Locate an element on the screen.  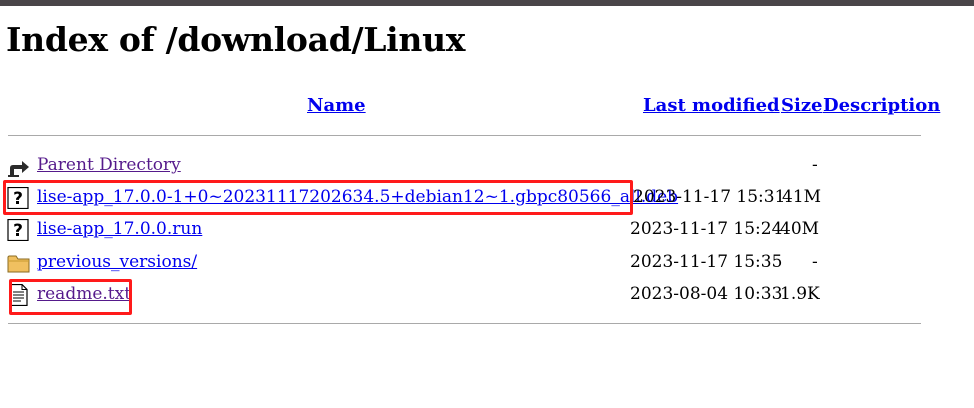
previous-versions-link: previous_versions/ is located at coordinates (117, 262).